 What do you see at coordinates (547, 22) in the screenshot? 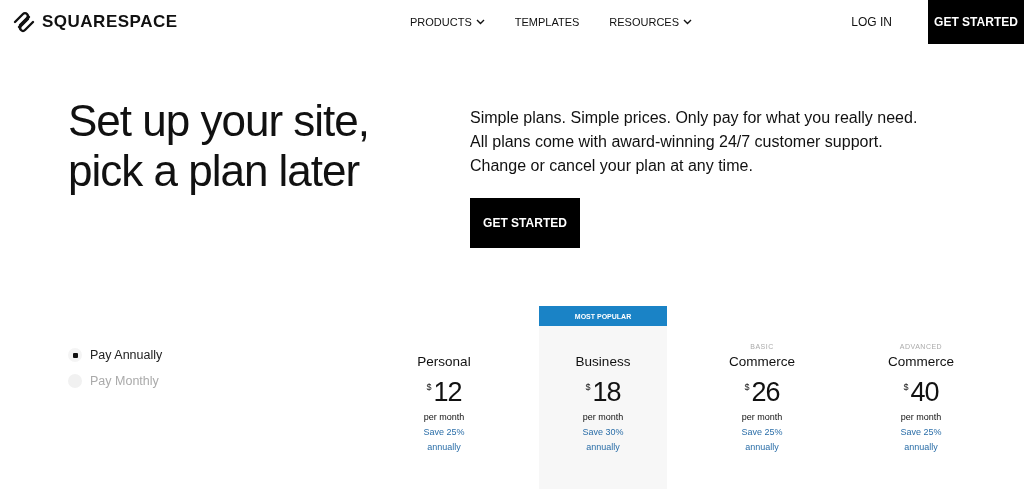
I see `nav-link: TEMPLATES` at bounding box center [547, 22].